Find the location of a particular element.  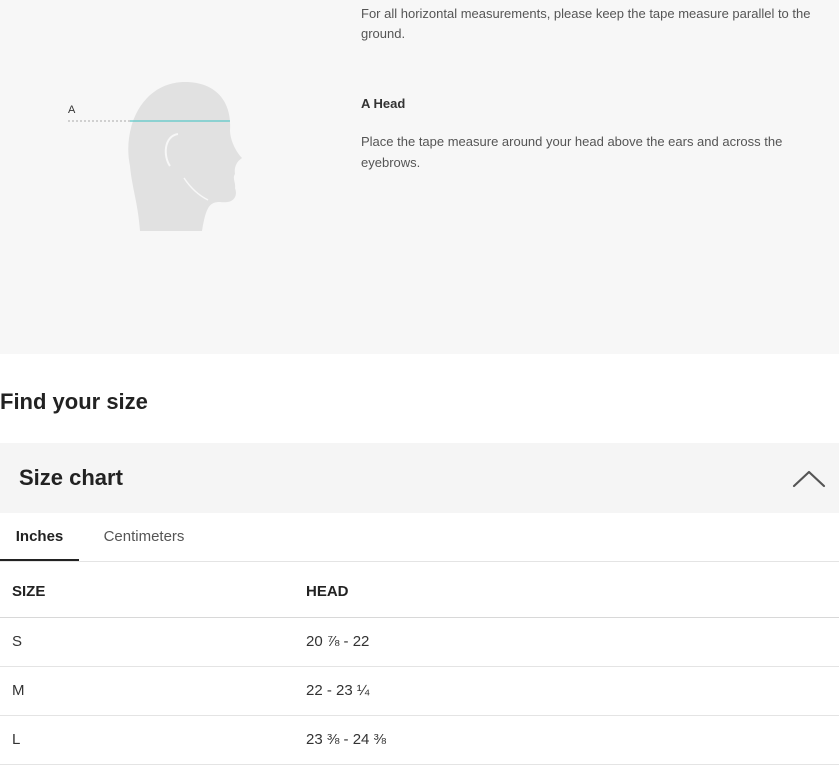

table-header-row: SIZE HEAD is located at coordinates (419, 590).